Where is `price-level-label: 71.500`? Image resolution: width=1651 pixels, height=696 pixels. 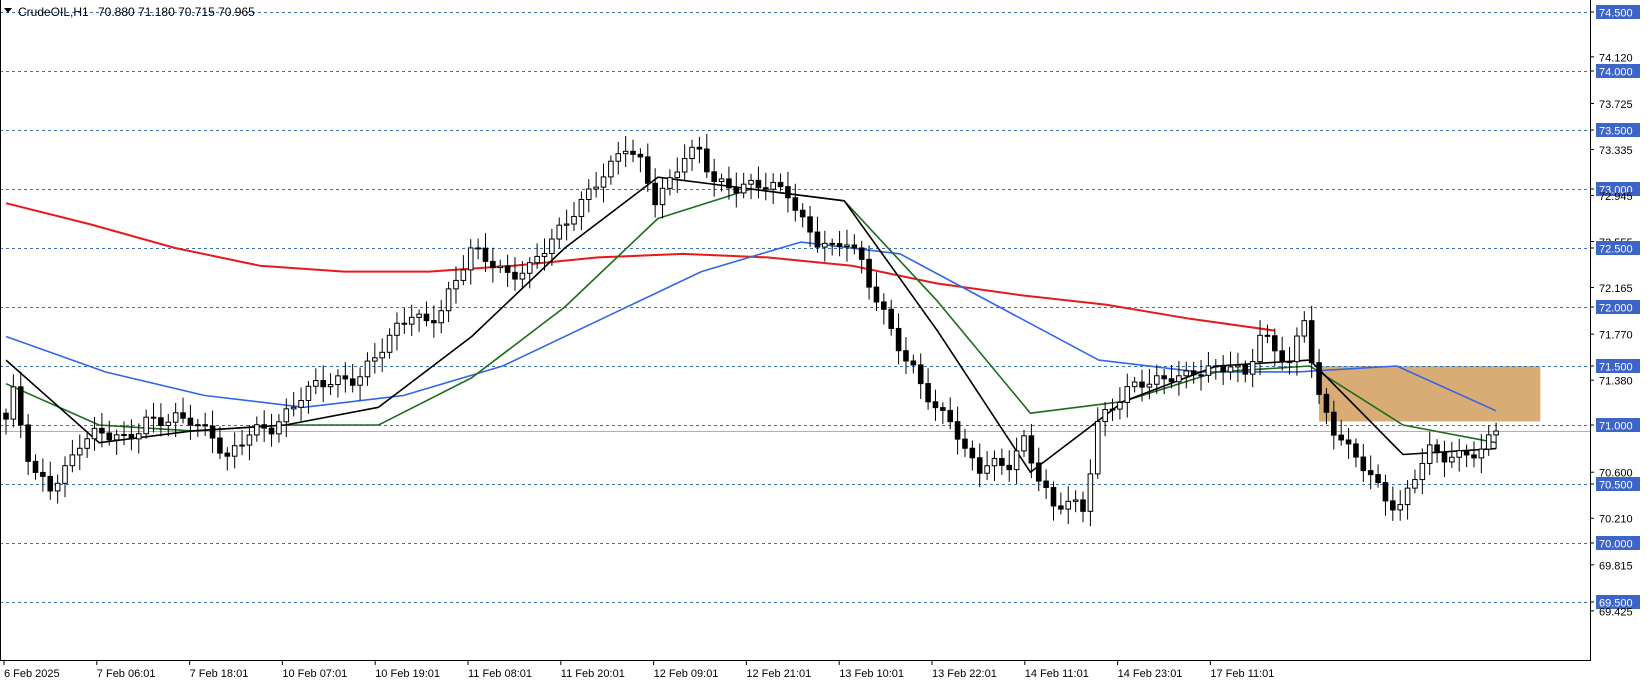
price-level-label: 71.500 is located at coordinates (1616, 368).